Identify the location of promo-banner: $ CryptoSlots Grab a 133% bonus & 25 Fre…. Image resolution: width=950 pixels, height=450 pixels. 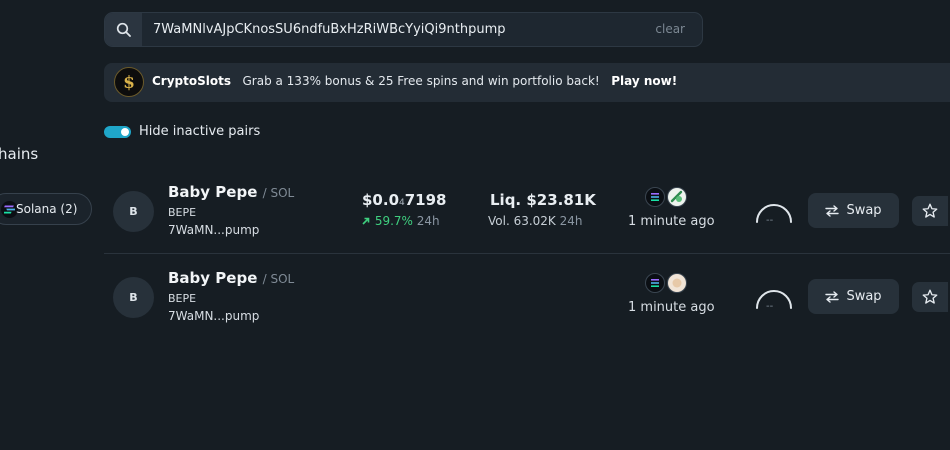
(527, 82).